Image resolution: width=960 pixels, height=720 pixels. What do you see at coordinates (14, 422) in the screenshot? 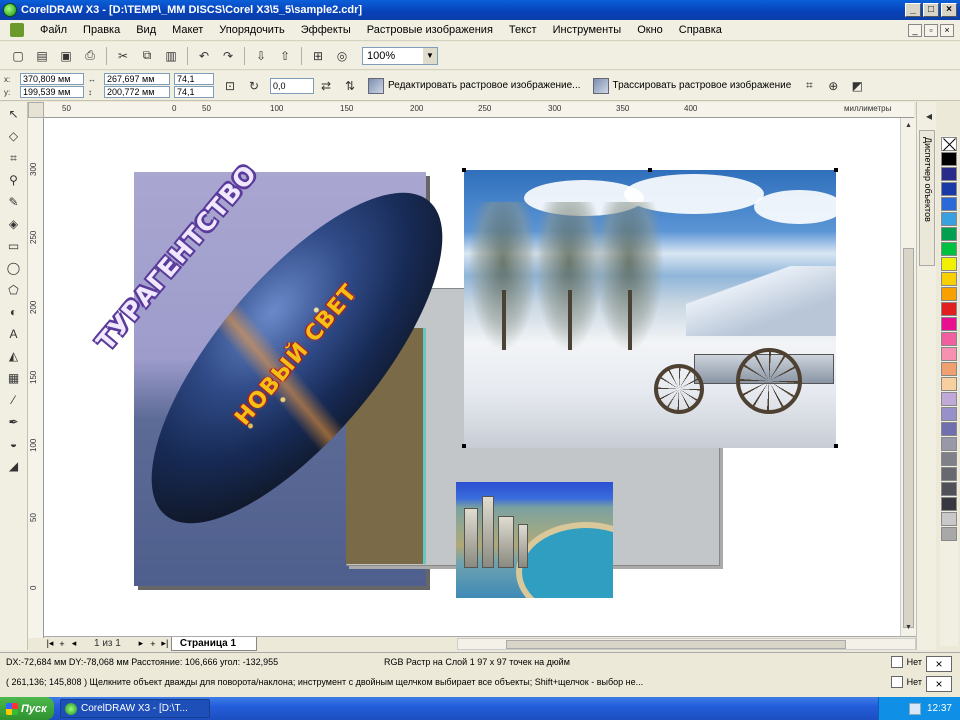
I see `outline-tool-icon: ✒` at bounding box center [14, 422].